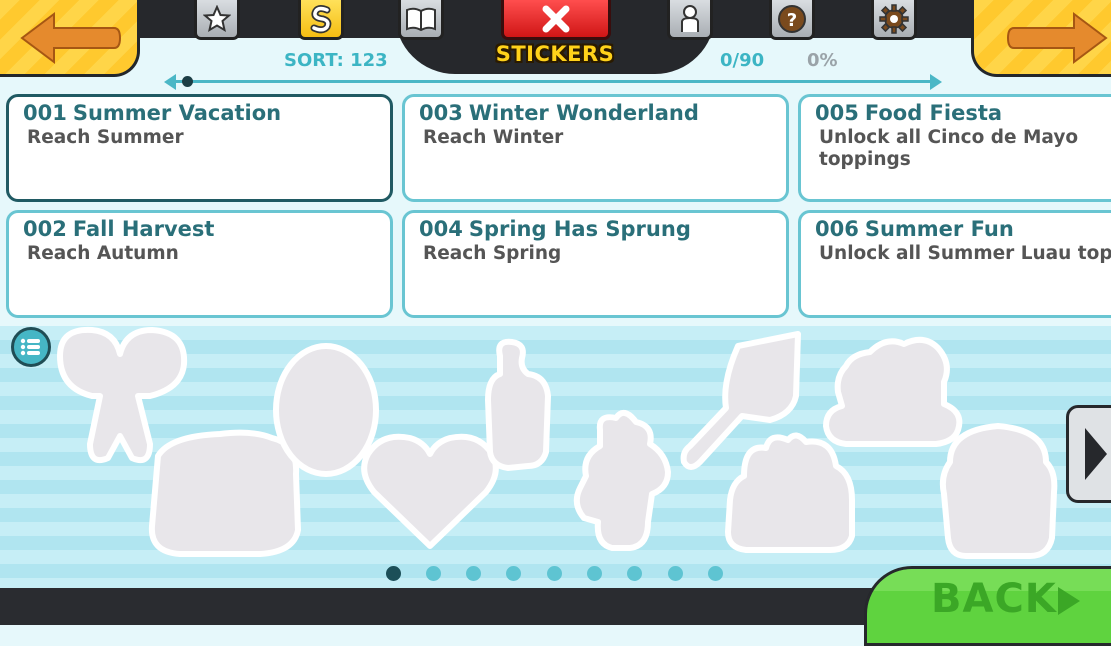 The height and width of the screenshot is (646, 1111). I want to click on card-description: Unlock all Summer Luau toppings, so click(965, 253).